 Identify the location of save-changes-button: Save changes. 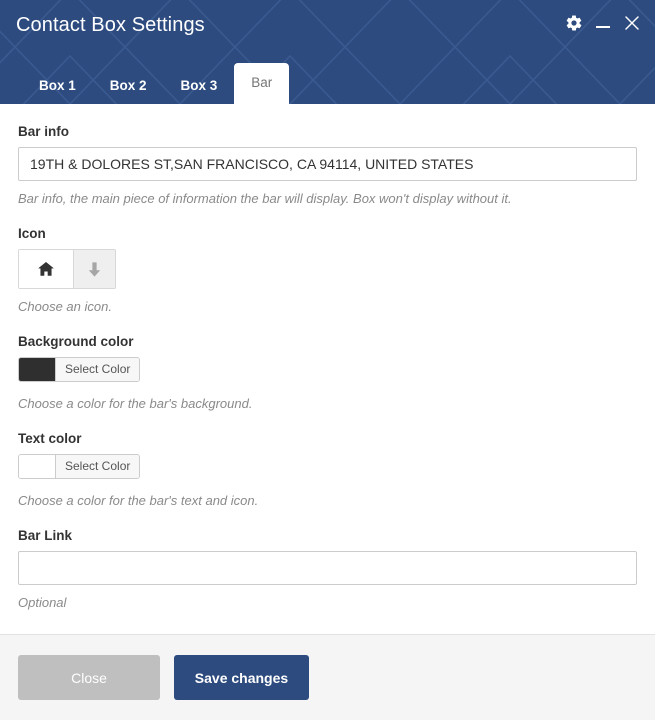
(241, 677).